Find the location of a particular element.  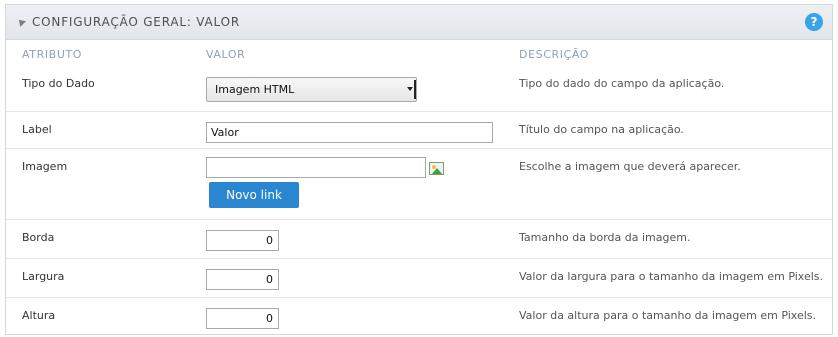

attribute-label: Altura is located at coordinates (39, 315).